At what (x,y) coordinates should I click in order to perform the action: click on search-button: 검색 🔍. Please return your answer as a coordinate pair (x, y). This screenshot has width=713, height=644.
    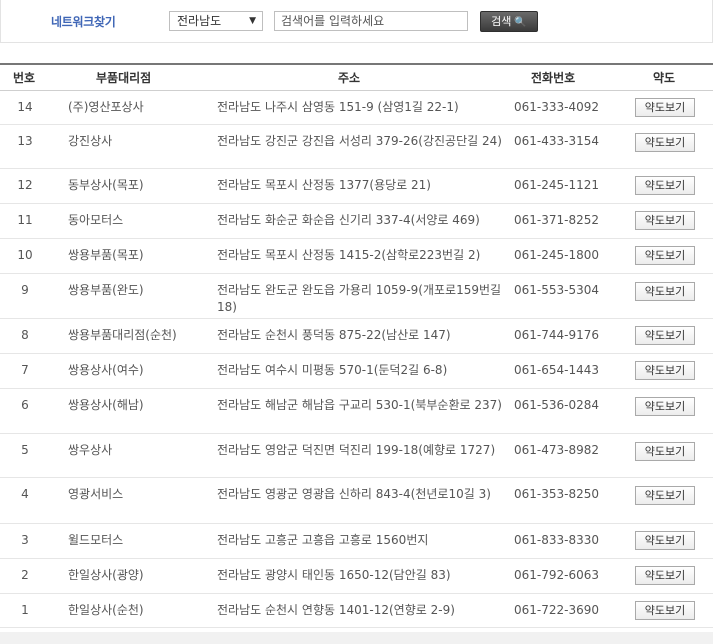
    Looking at the image, I should click on (509, 21).